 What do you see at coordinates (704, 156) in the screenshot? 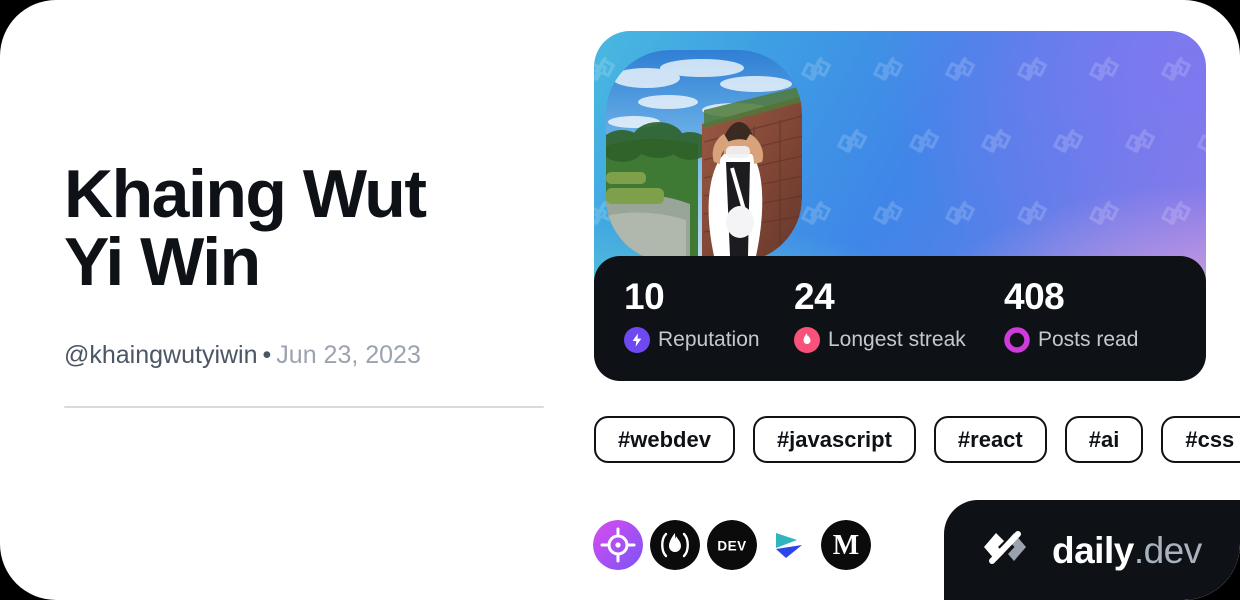
I see `avatar` at bounding box center [704, 156].